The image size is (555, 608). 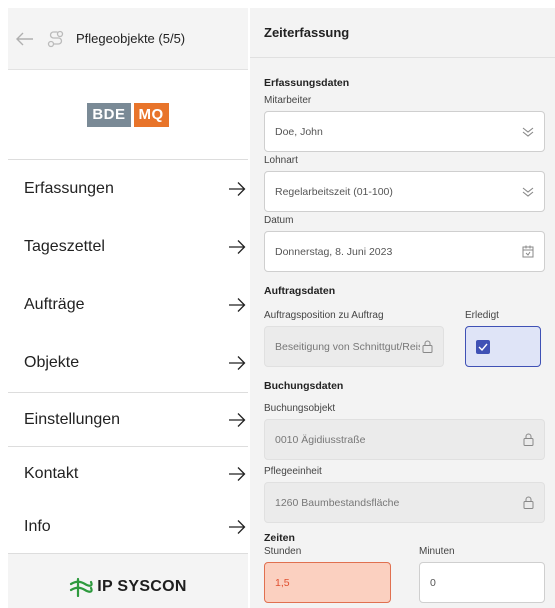 What do you see at coordinates (56, 39) in the screenshot?
I see `route-icon` at bounding box center [56, 39].